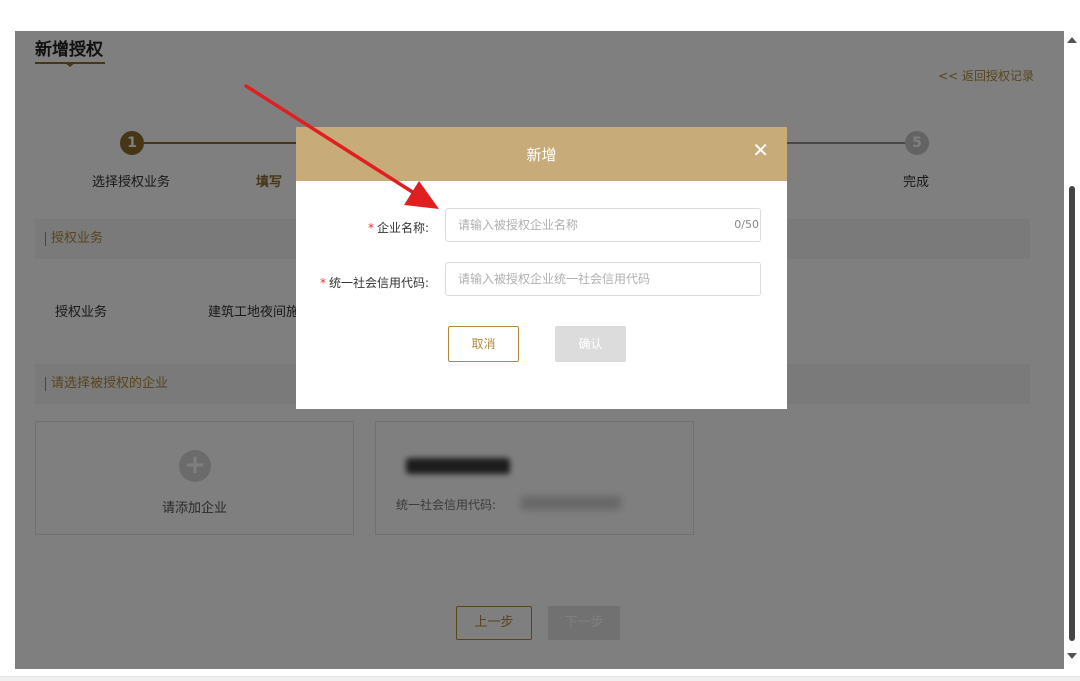 This screenshot has width=1080, height=681. Describe the element at coordinates (483, 344) in the screenshot. I see `cancel-button: 取消` at that location.